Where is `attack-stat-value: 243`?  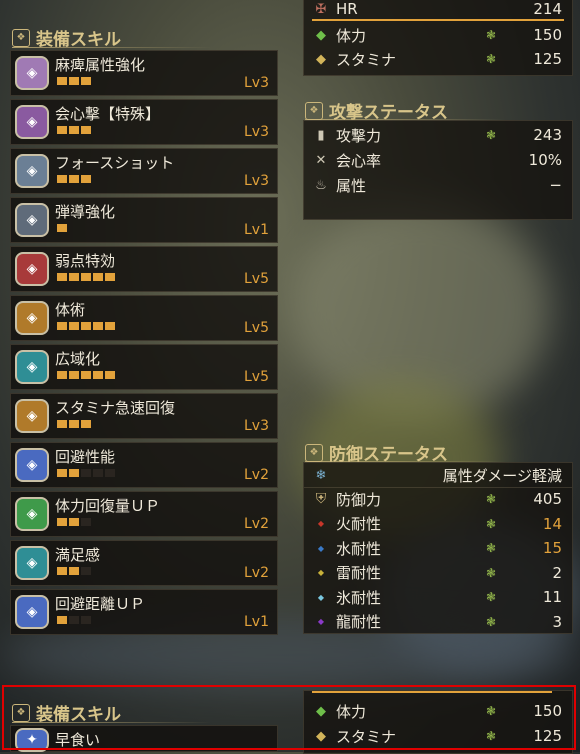
attack-stat-value: 243 is located at coordinates (547, 135).